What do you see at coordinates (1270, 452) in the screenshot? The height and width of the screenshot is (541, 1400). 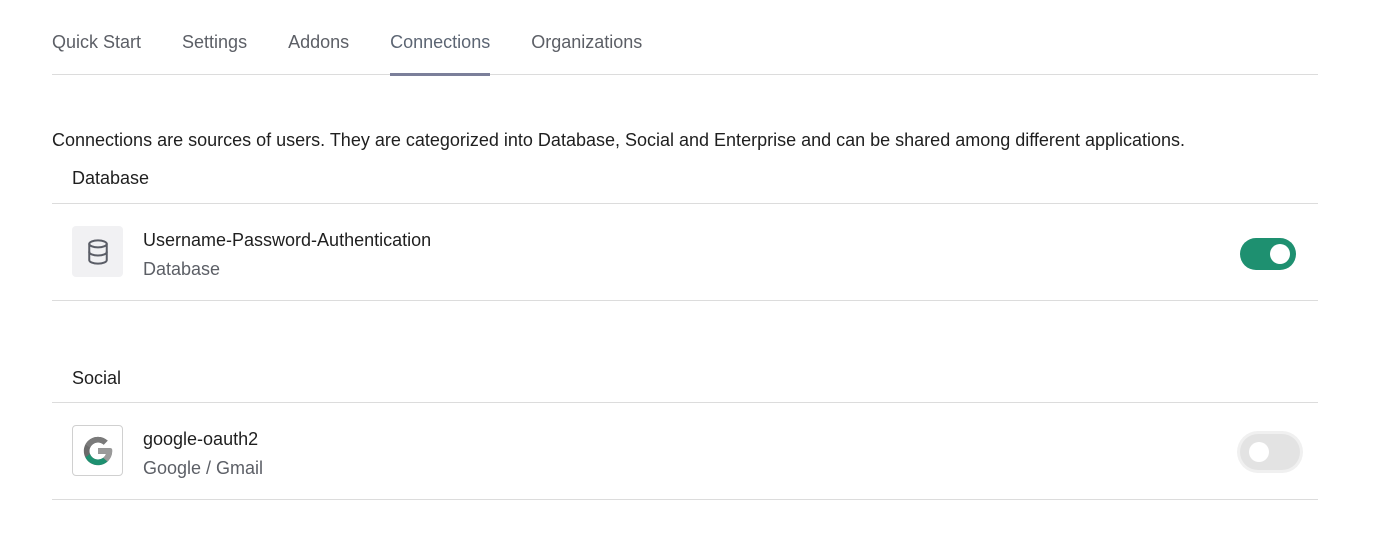 I see `connection-toggle-google` at bounding box center [1270, 452].